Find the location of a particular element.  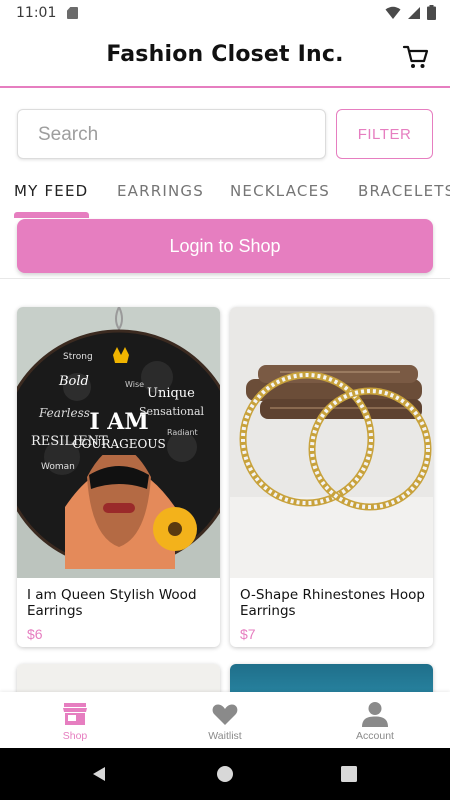

search-box is located at coordinates (171, 134).